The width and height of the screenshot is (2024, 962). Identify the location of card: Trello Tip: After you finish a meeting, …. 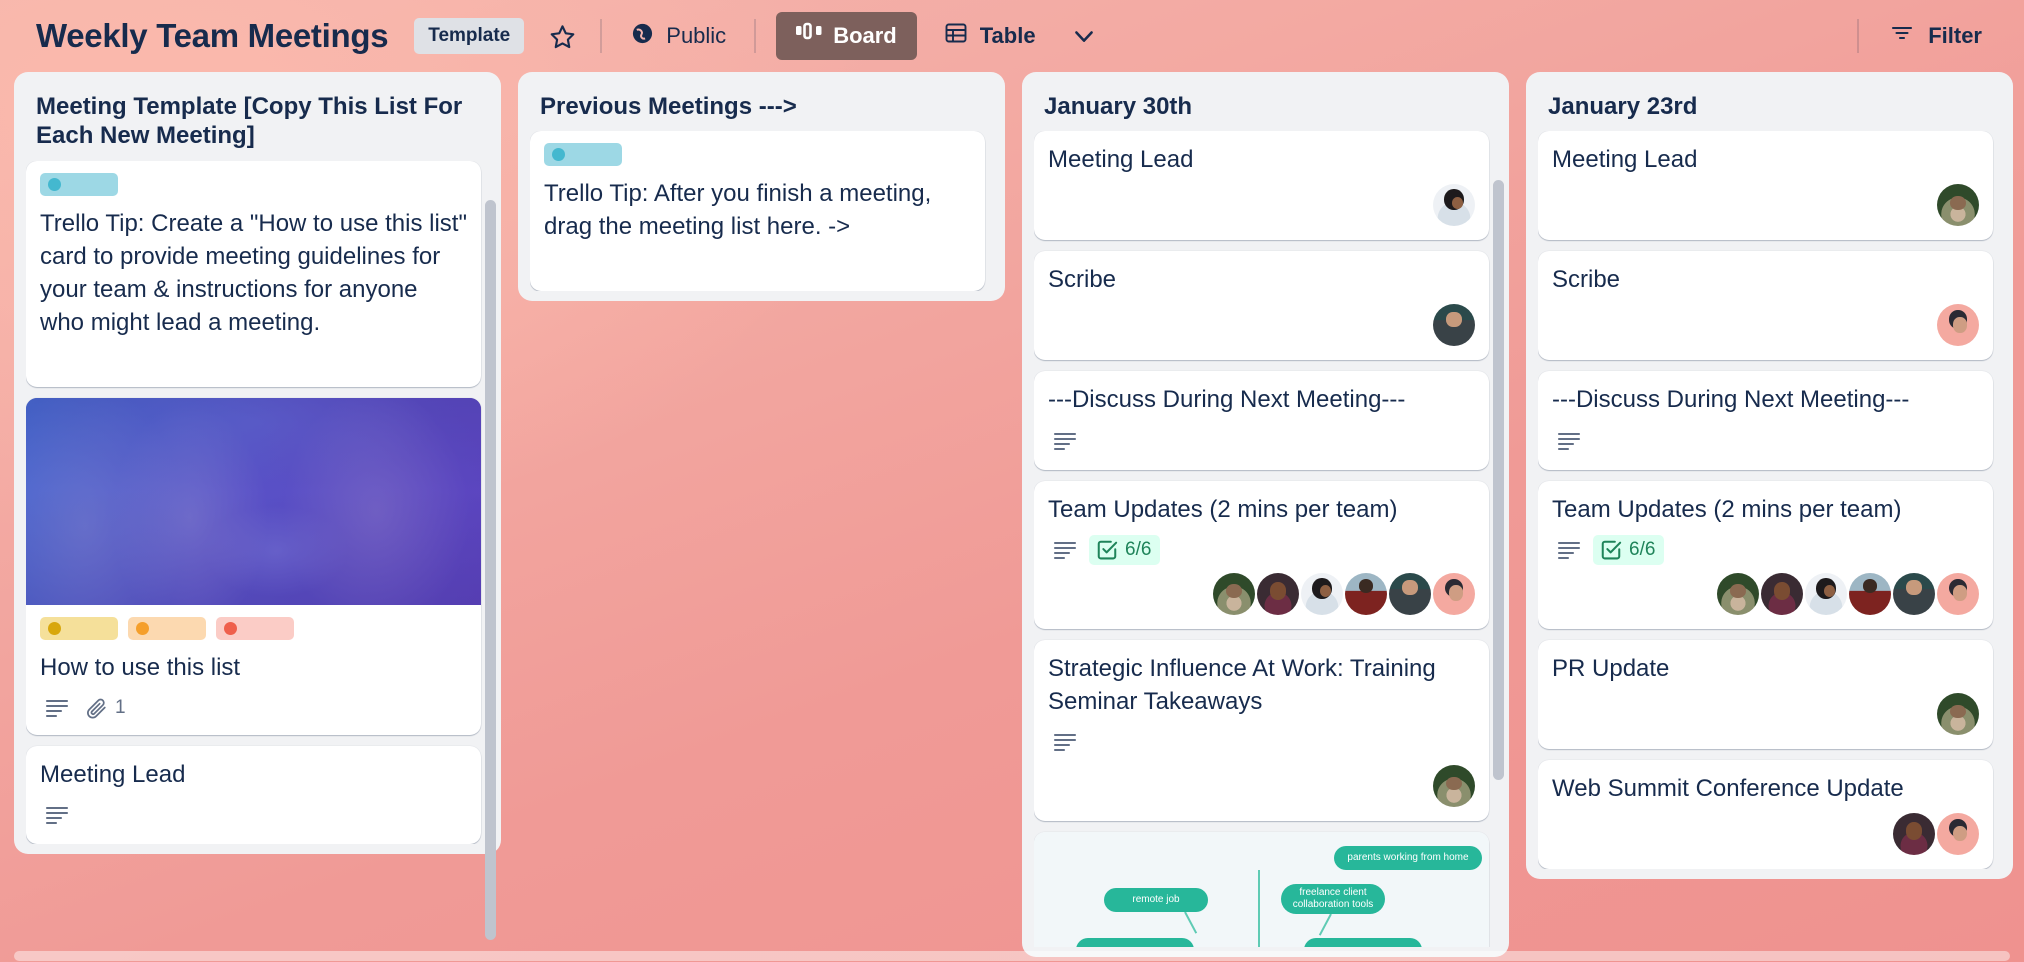
(757, 211).